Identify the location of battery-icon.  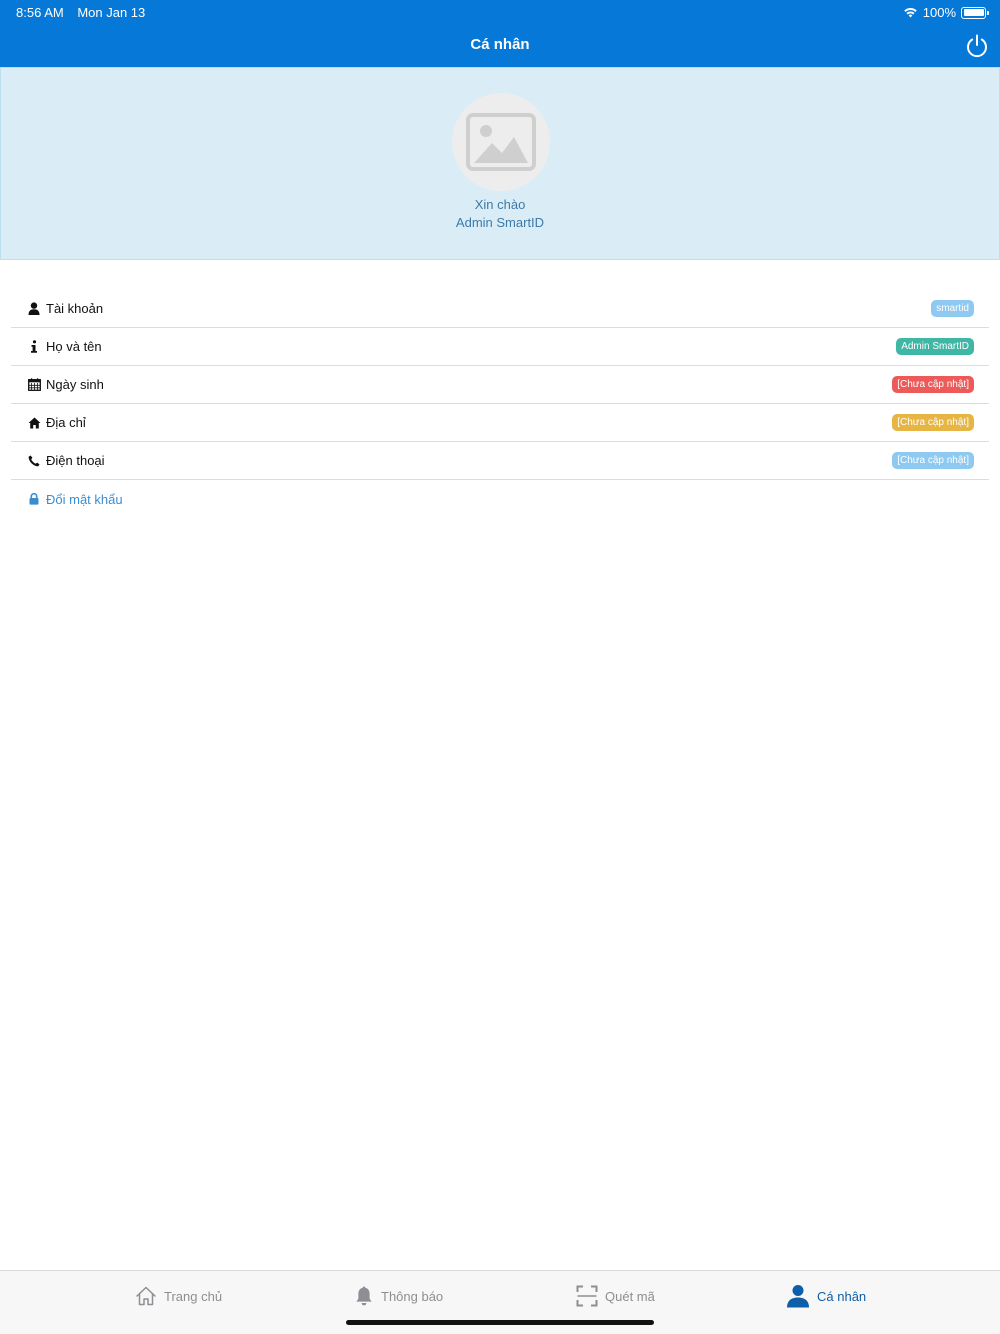
(975, 12).